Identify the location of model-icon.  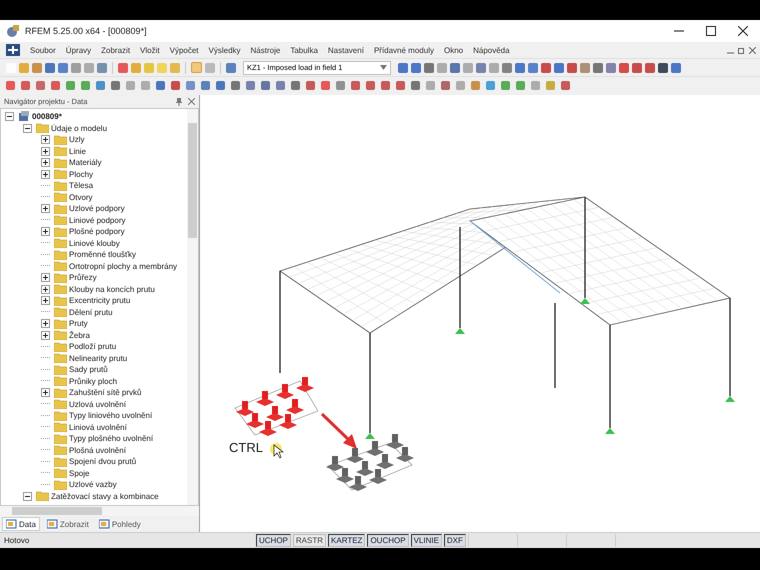
(24, 116).